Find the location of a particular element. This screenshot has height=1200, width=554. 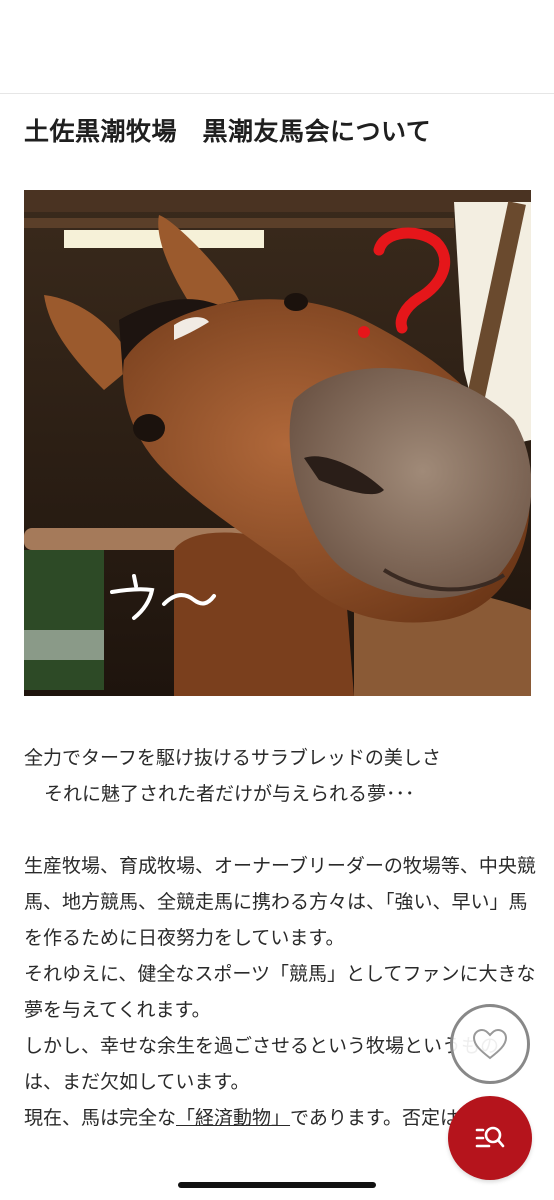

search-button is located at coordinates (490, 1138).